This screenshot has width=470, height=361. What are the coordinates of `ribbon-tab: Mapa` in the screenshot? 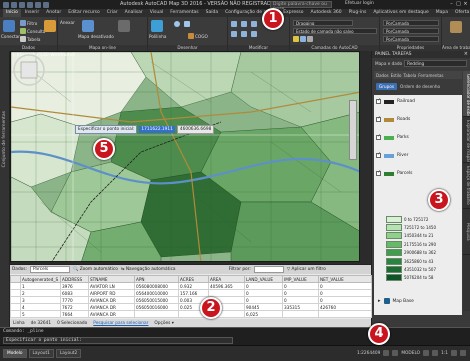 It's located at (442, 13).